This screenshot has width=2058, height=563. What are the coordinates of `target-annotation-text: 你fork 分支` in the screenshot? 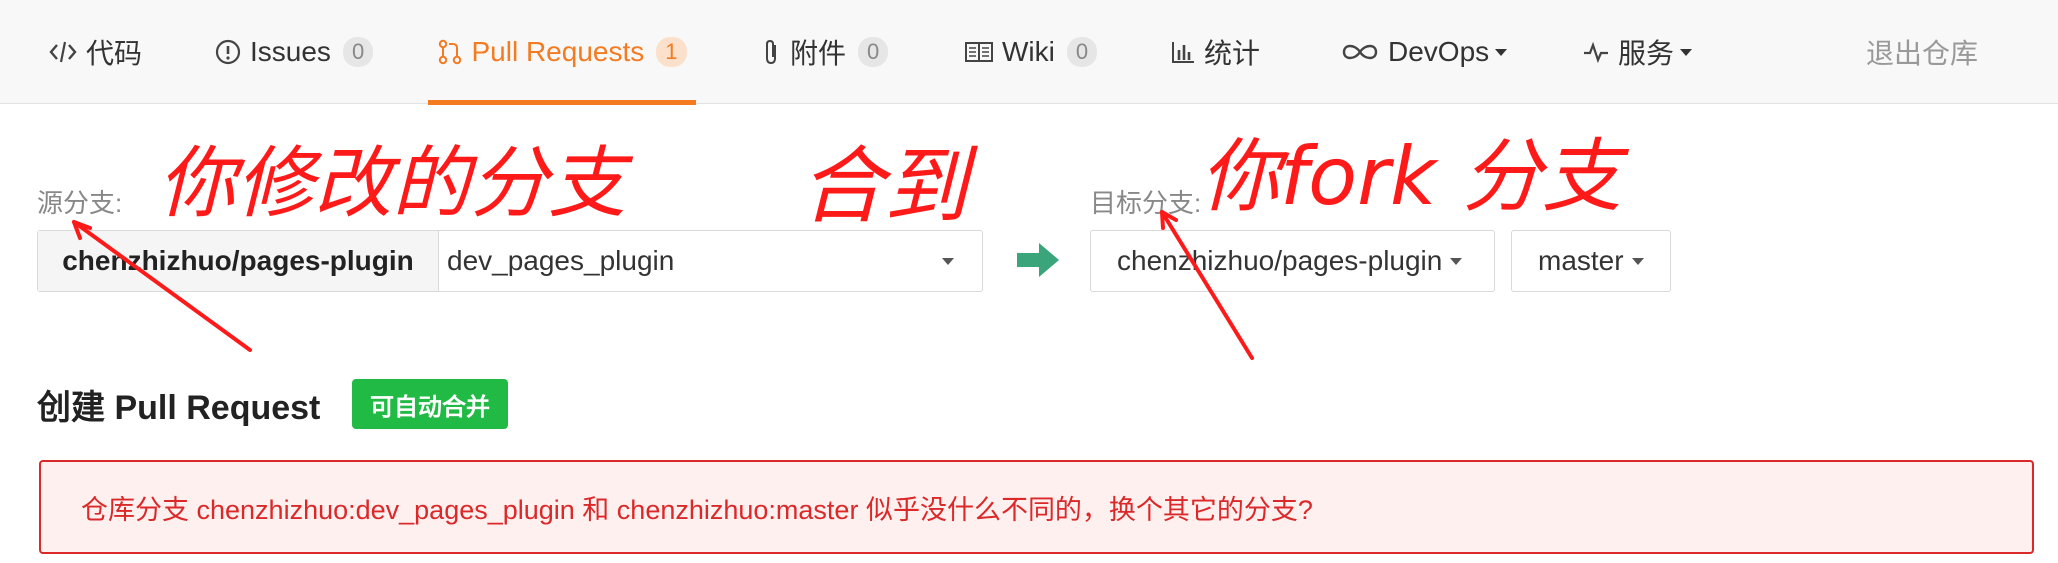 It's located at (1415, 176).